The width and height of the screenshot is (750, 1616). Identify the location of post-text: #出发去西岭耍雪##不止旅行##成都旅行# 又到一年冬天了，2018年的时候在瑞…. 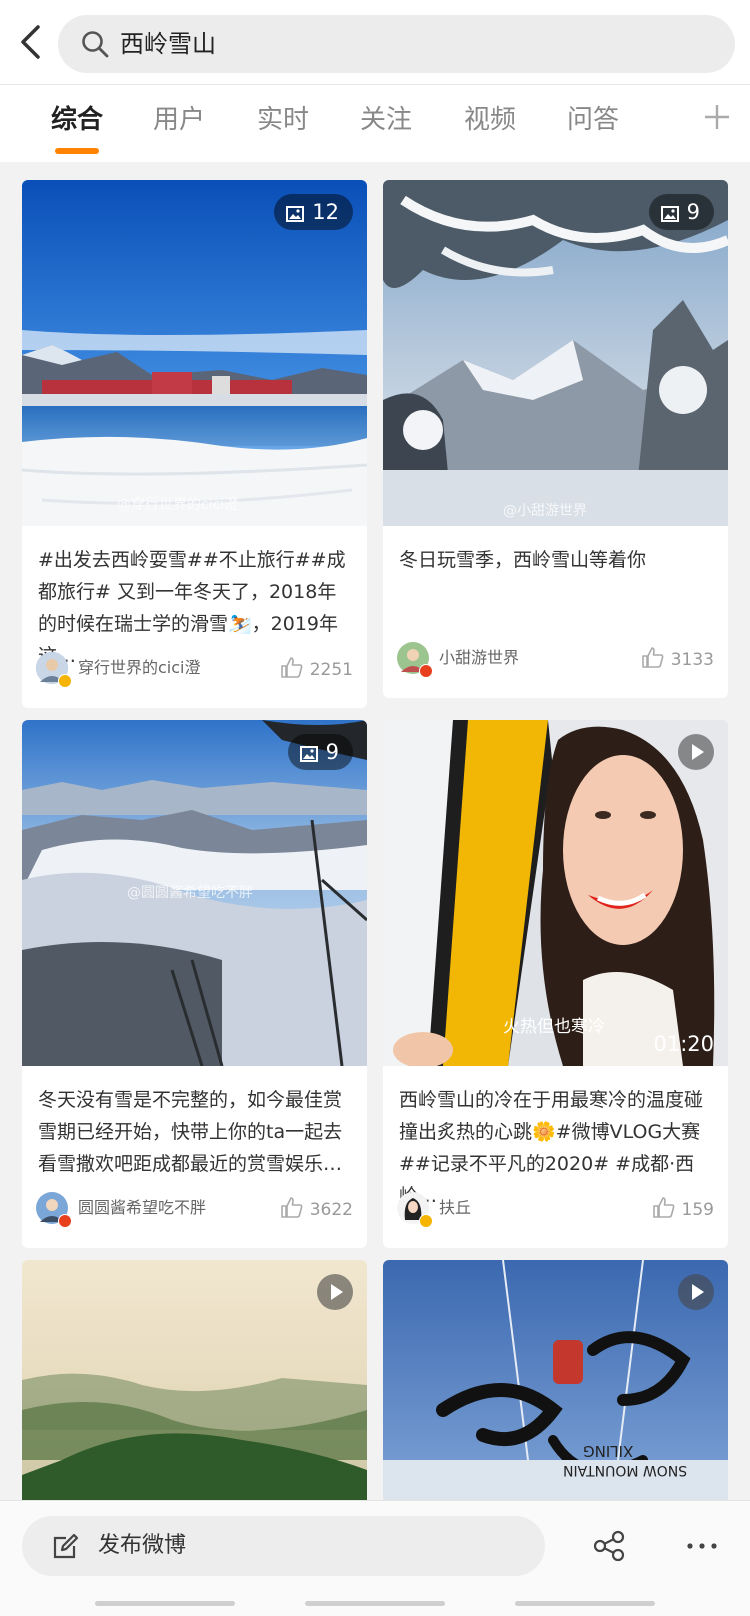
(192, 608).